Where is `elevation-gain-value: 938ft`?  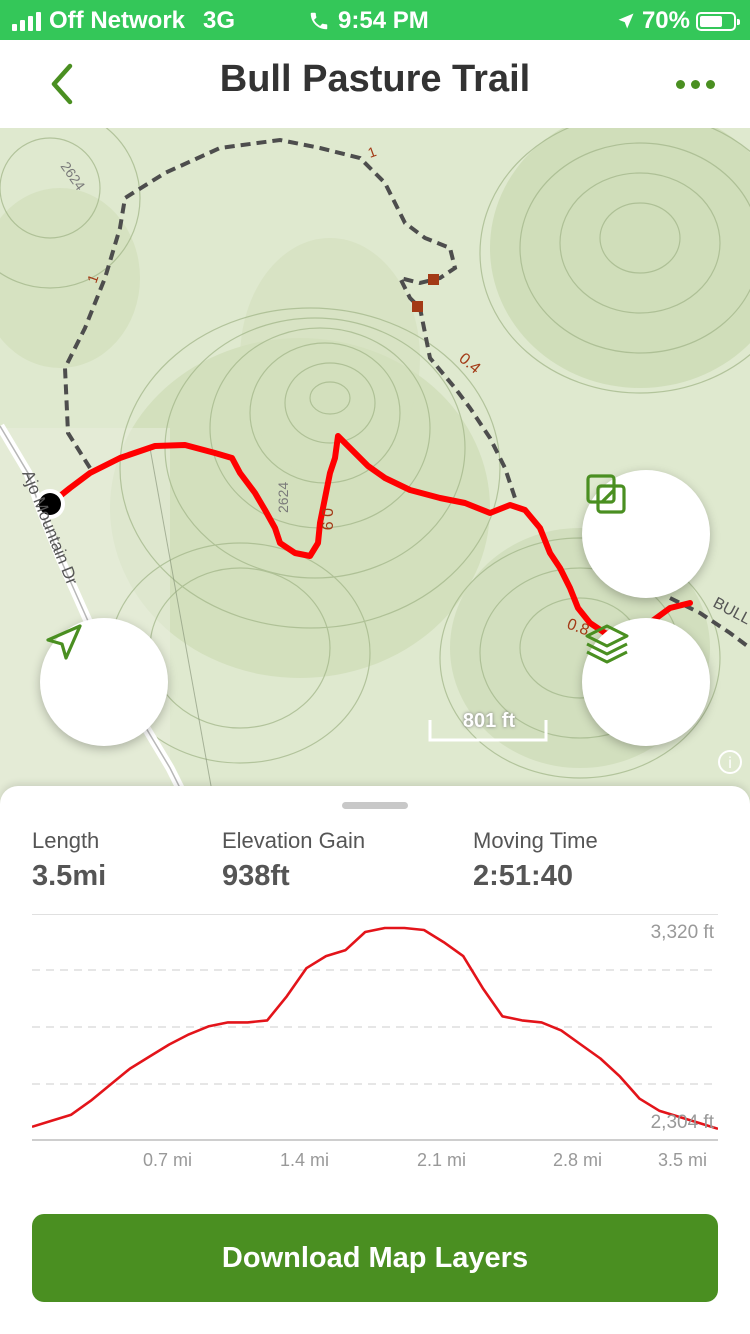 elevation-gain-value: 938ft is located at coordinates (256, 876).